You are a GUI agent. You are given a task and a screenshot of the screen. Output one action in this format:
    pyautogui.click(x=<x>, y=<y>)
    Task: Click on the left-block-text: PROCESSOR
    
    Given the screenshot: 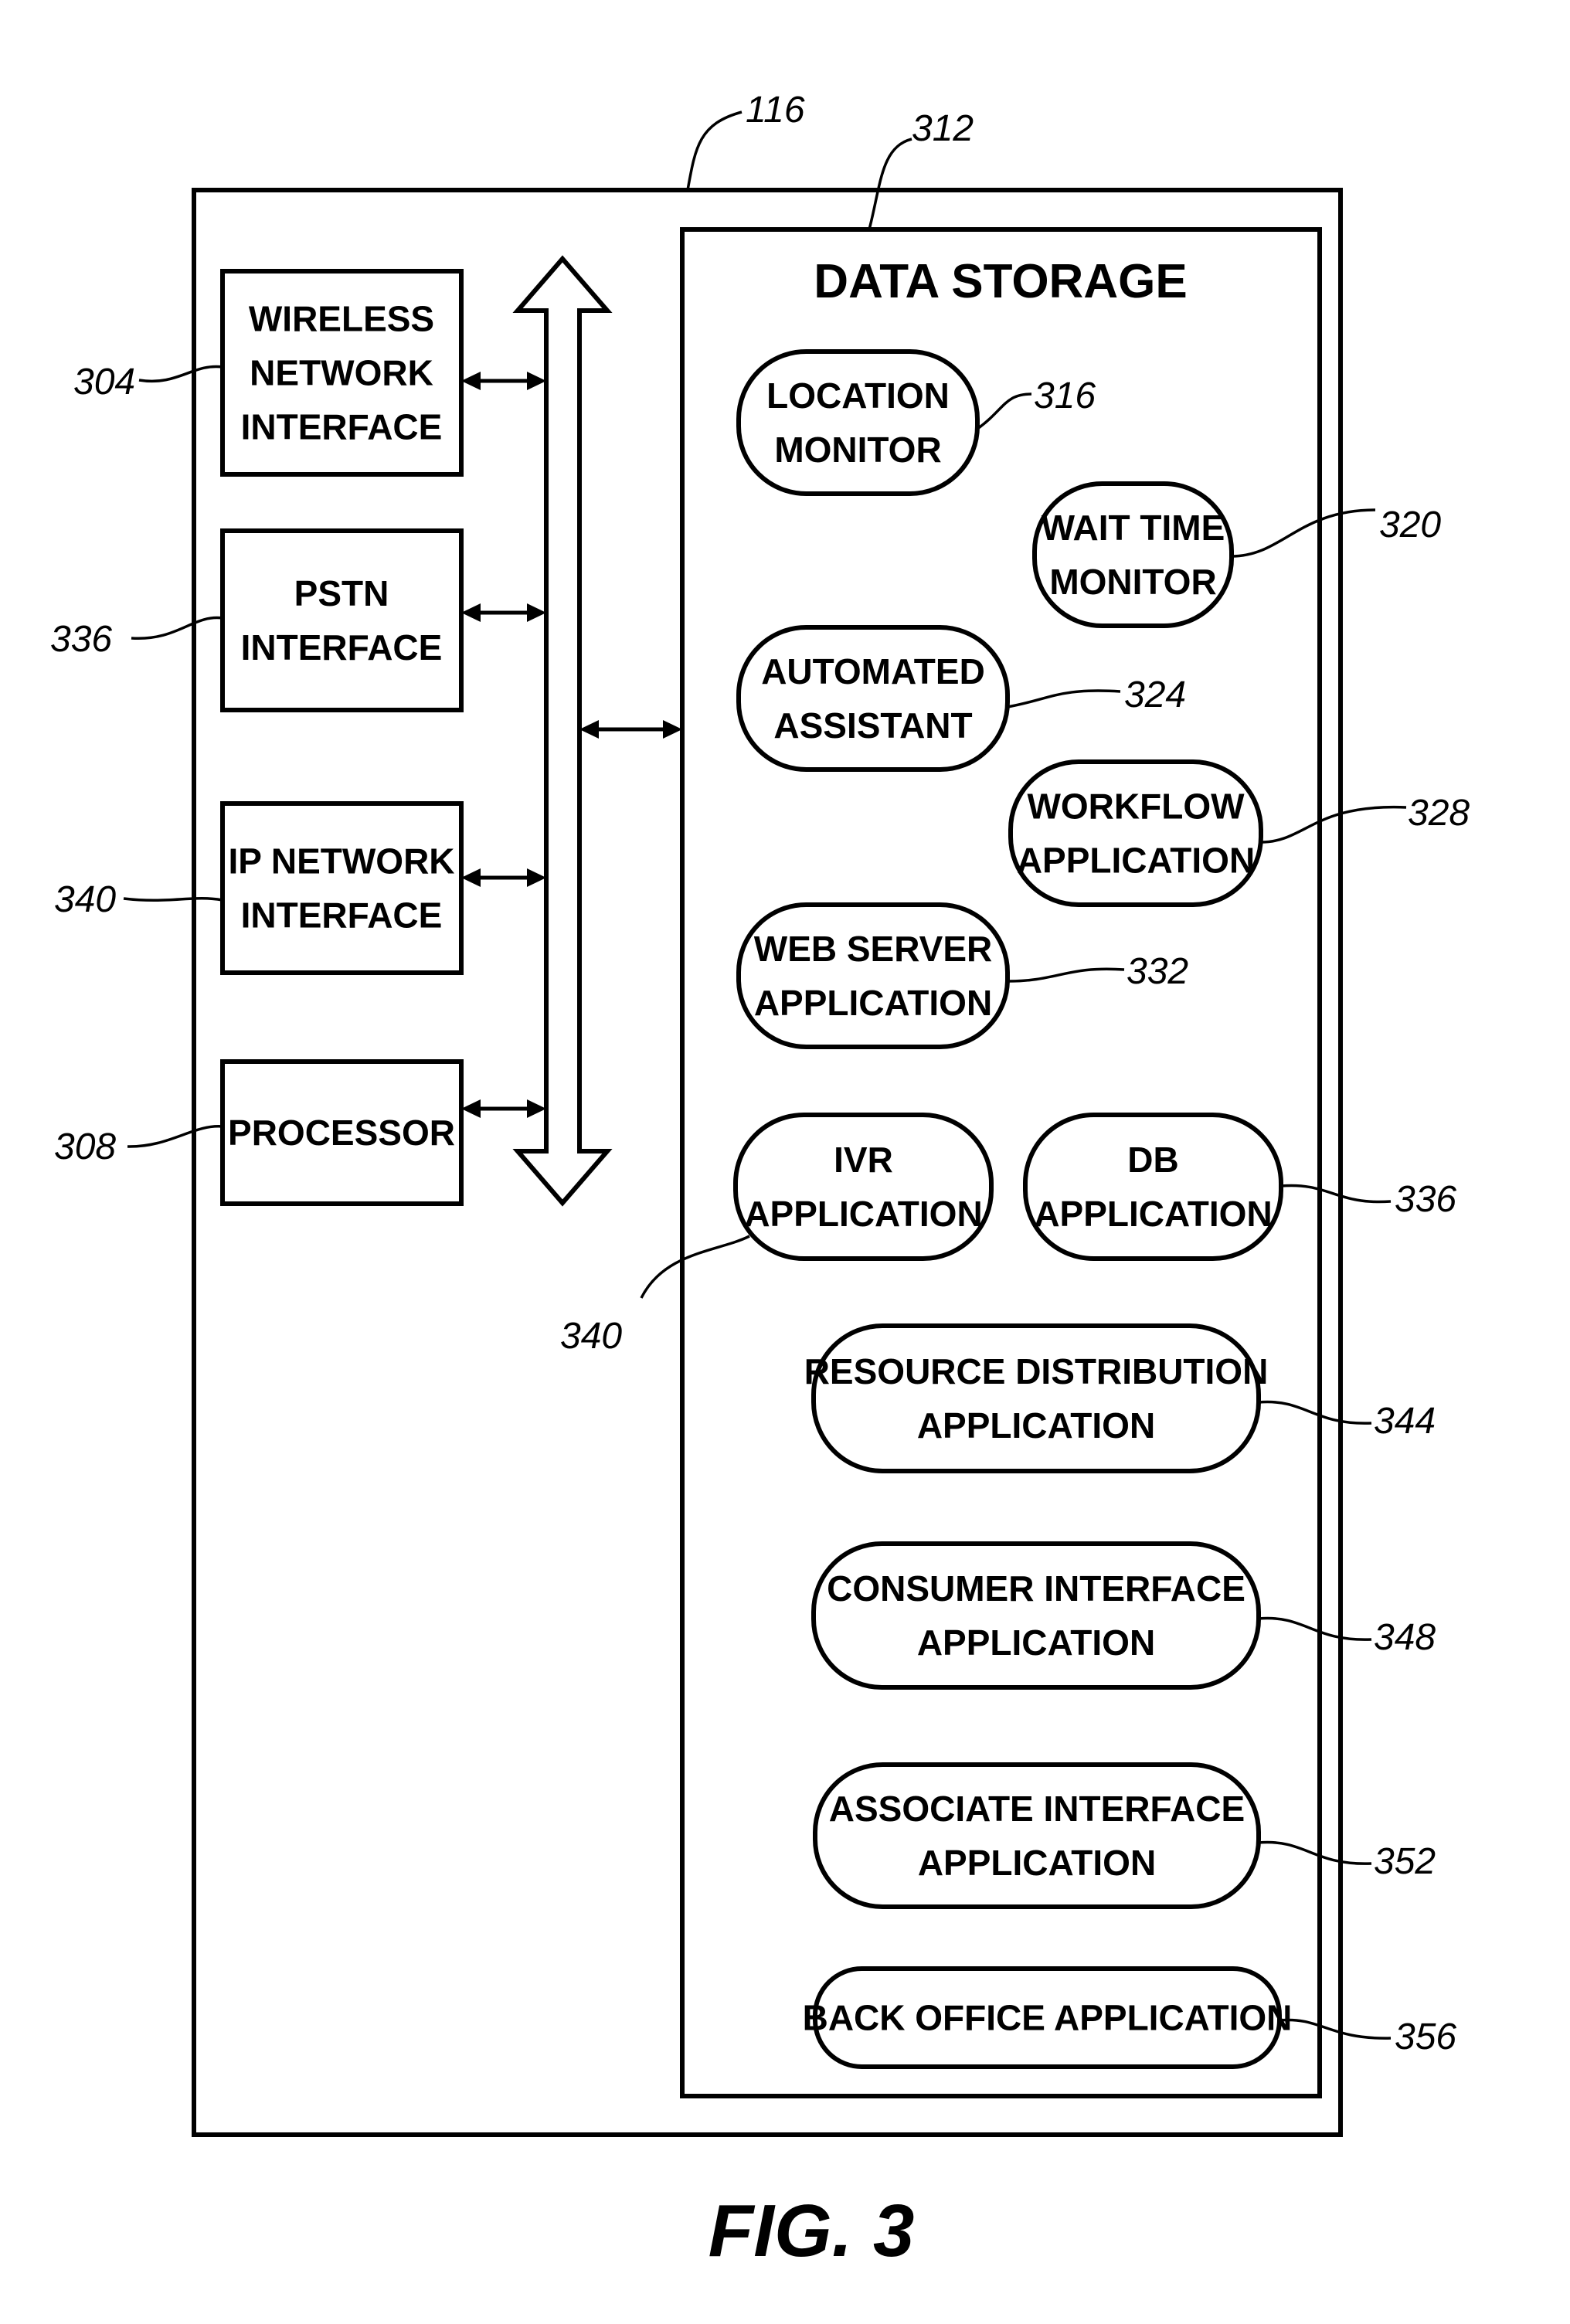 What is the action you would take?
    pyautogui.click(x=341, y=1133)
    